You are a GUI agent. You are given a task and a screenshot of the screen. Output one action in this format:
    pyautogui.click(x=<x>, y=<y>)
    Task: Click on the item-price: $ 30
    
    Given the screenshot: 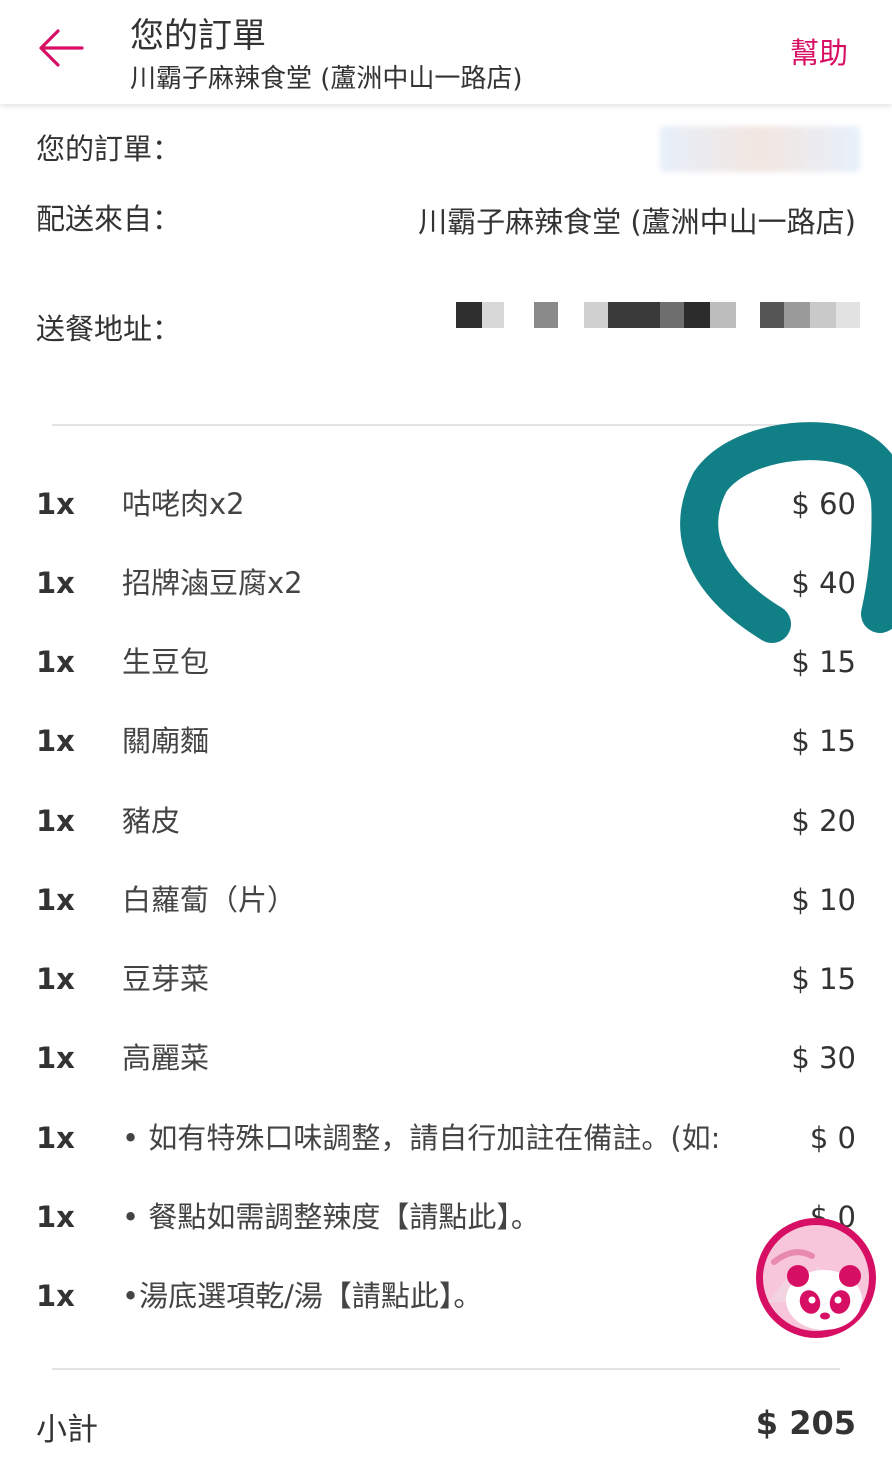 What is the action you would take?
    pyautogui.click(x=823, y=1058)
    